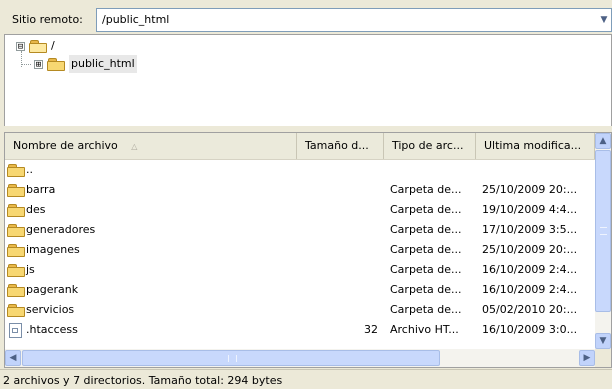 Image resolution: width=612 pixels, height=389 pixels. I want to click on column-header-name: Nombre de archivo △, so click(151, 146).